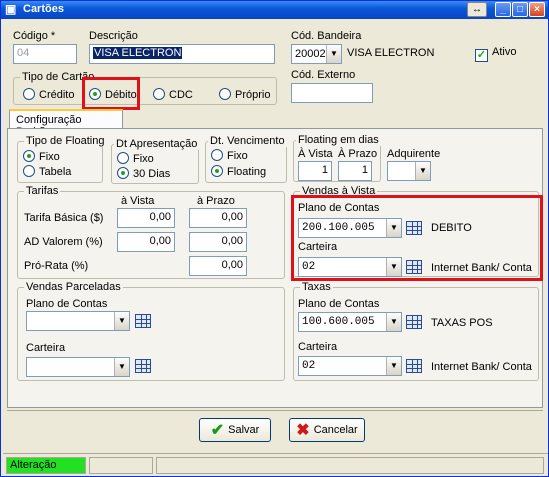  Describe the element at coordinates (46, 465) in the screenshot. I see `status-mode: Alteração` at that location.